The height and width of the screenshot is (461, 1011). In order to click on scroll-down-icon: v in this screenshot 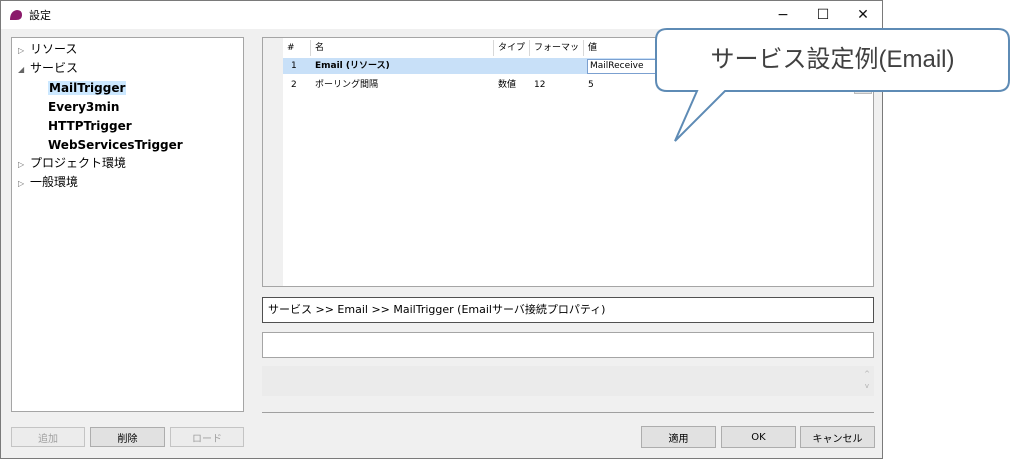, I will do `click(867, 386)`.